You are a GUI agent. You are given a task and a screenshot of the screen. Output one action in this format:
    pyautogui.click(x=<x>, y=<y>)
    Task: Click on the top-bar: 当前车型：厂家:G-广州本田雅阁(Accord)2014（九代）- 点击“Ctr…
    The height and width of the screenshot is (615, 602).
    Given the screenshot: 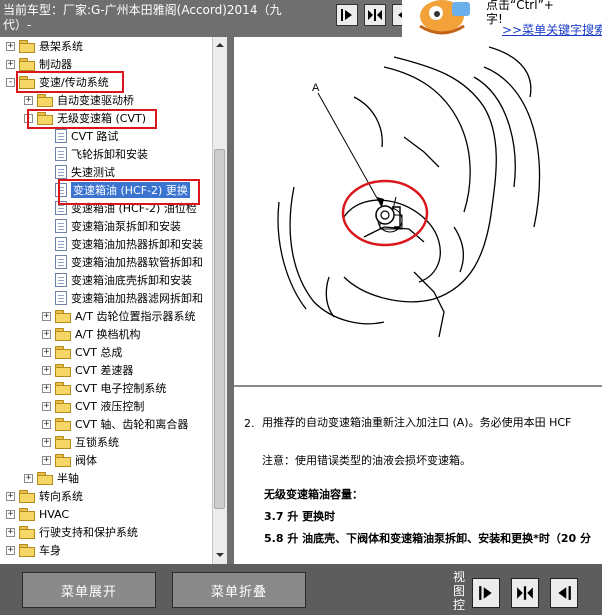 What is the action you would take?
    pyautogui.click(x=301, y=18)
    